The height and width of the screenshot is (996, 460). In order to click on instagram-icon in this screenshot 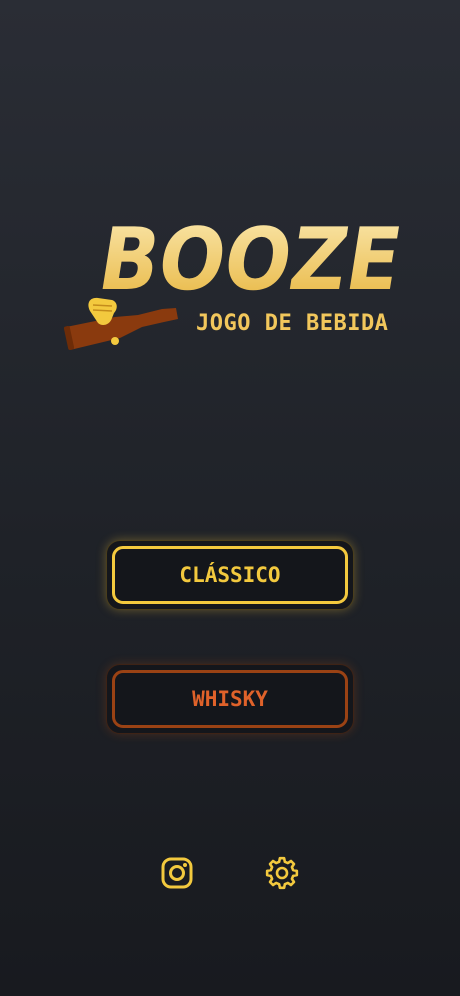, I will do `click(177, 873)`.